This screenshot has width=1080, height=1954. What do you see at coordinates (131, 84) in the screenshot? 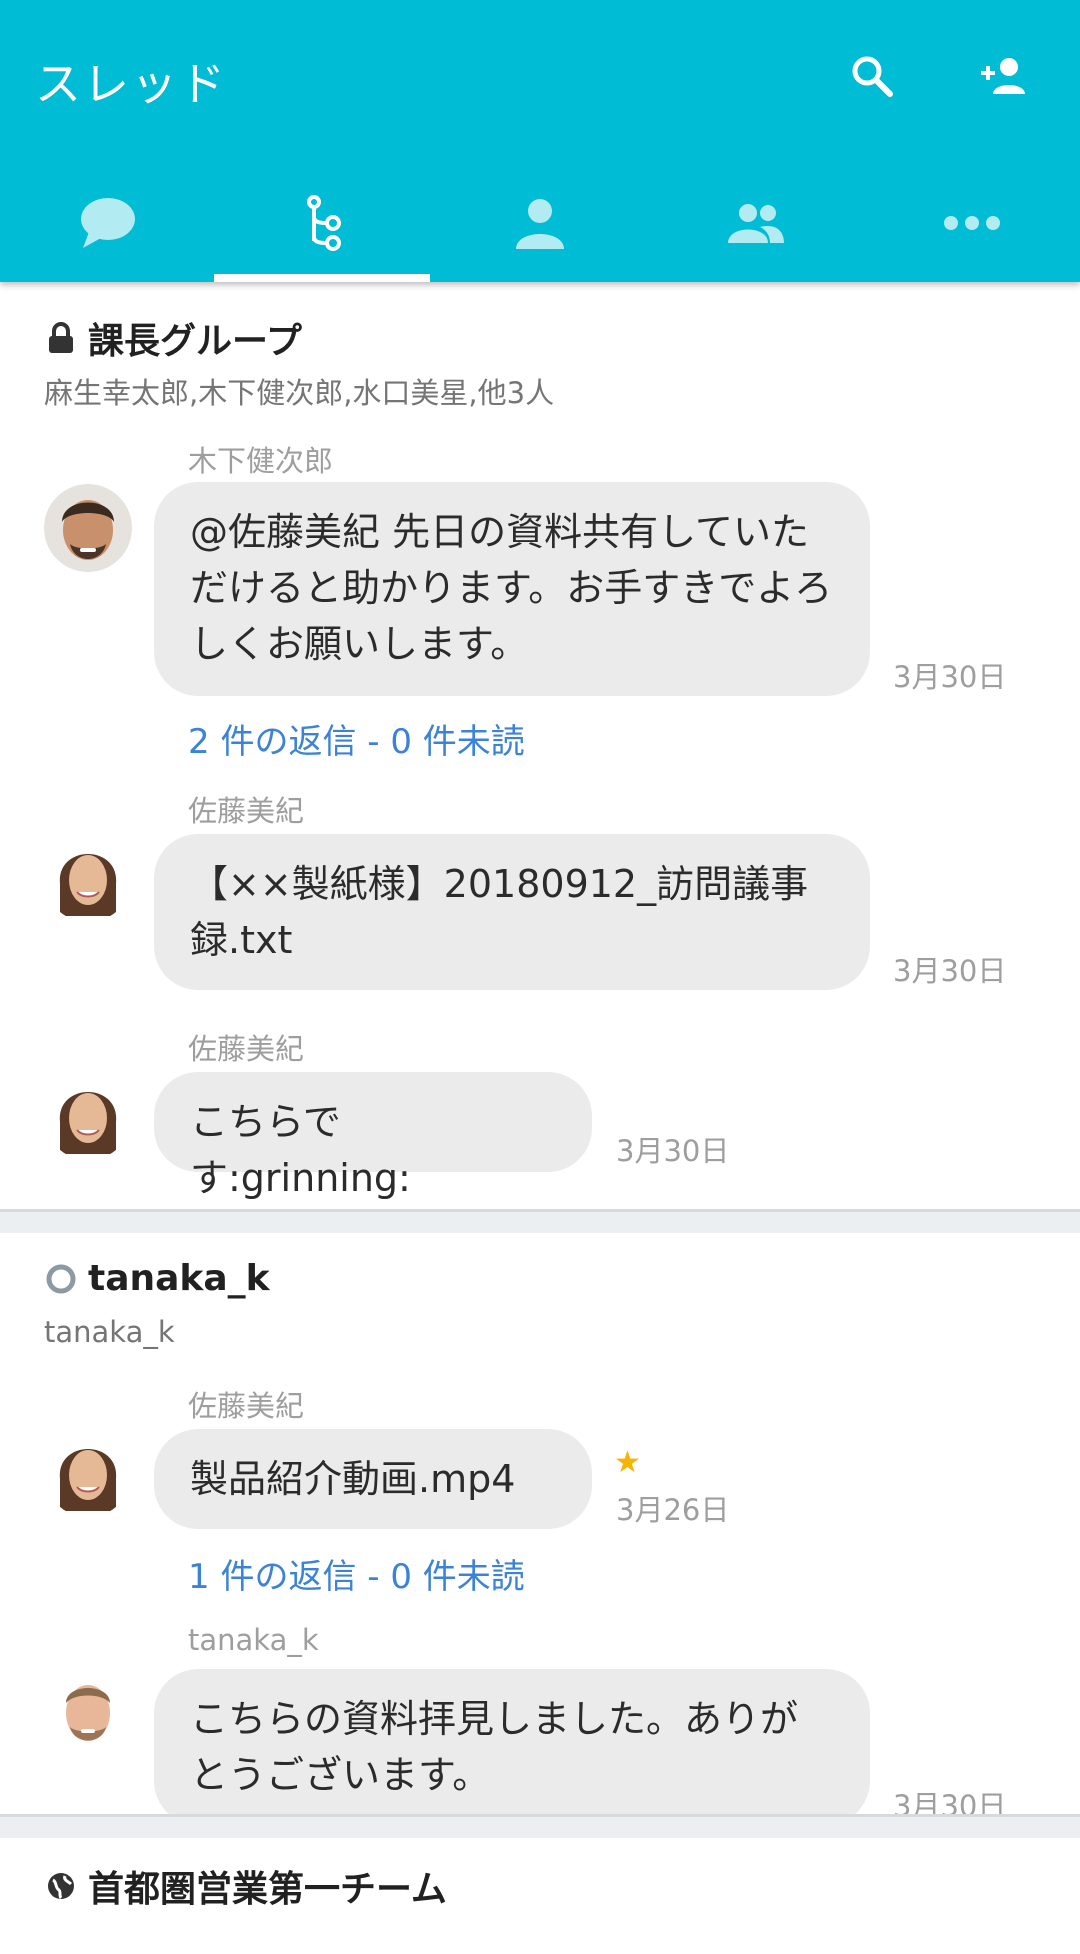
I see `page-title: スレッド` at bounding box center [131, 84].